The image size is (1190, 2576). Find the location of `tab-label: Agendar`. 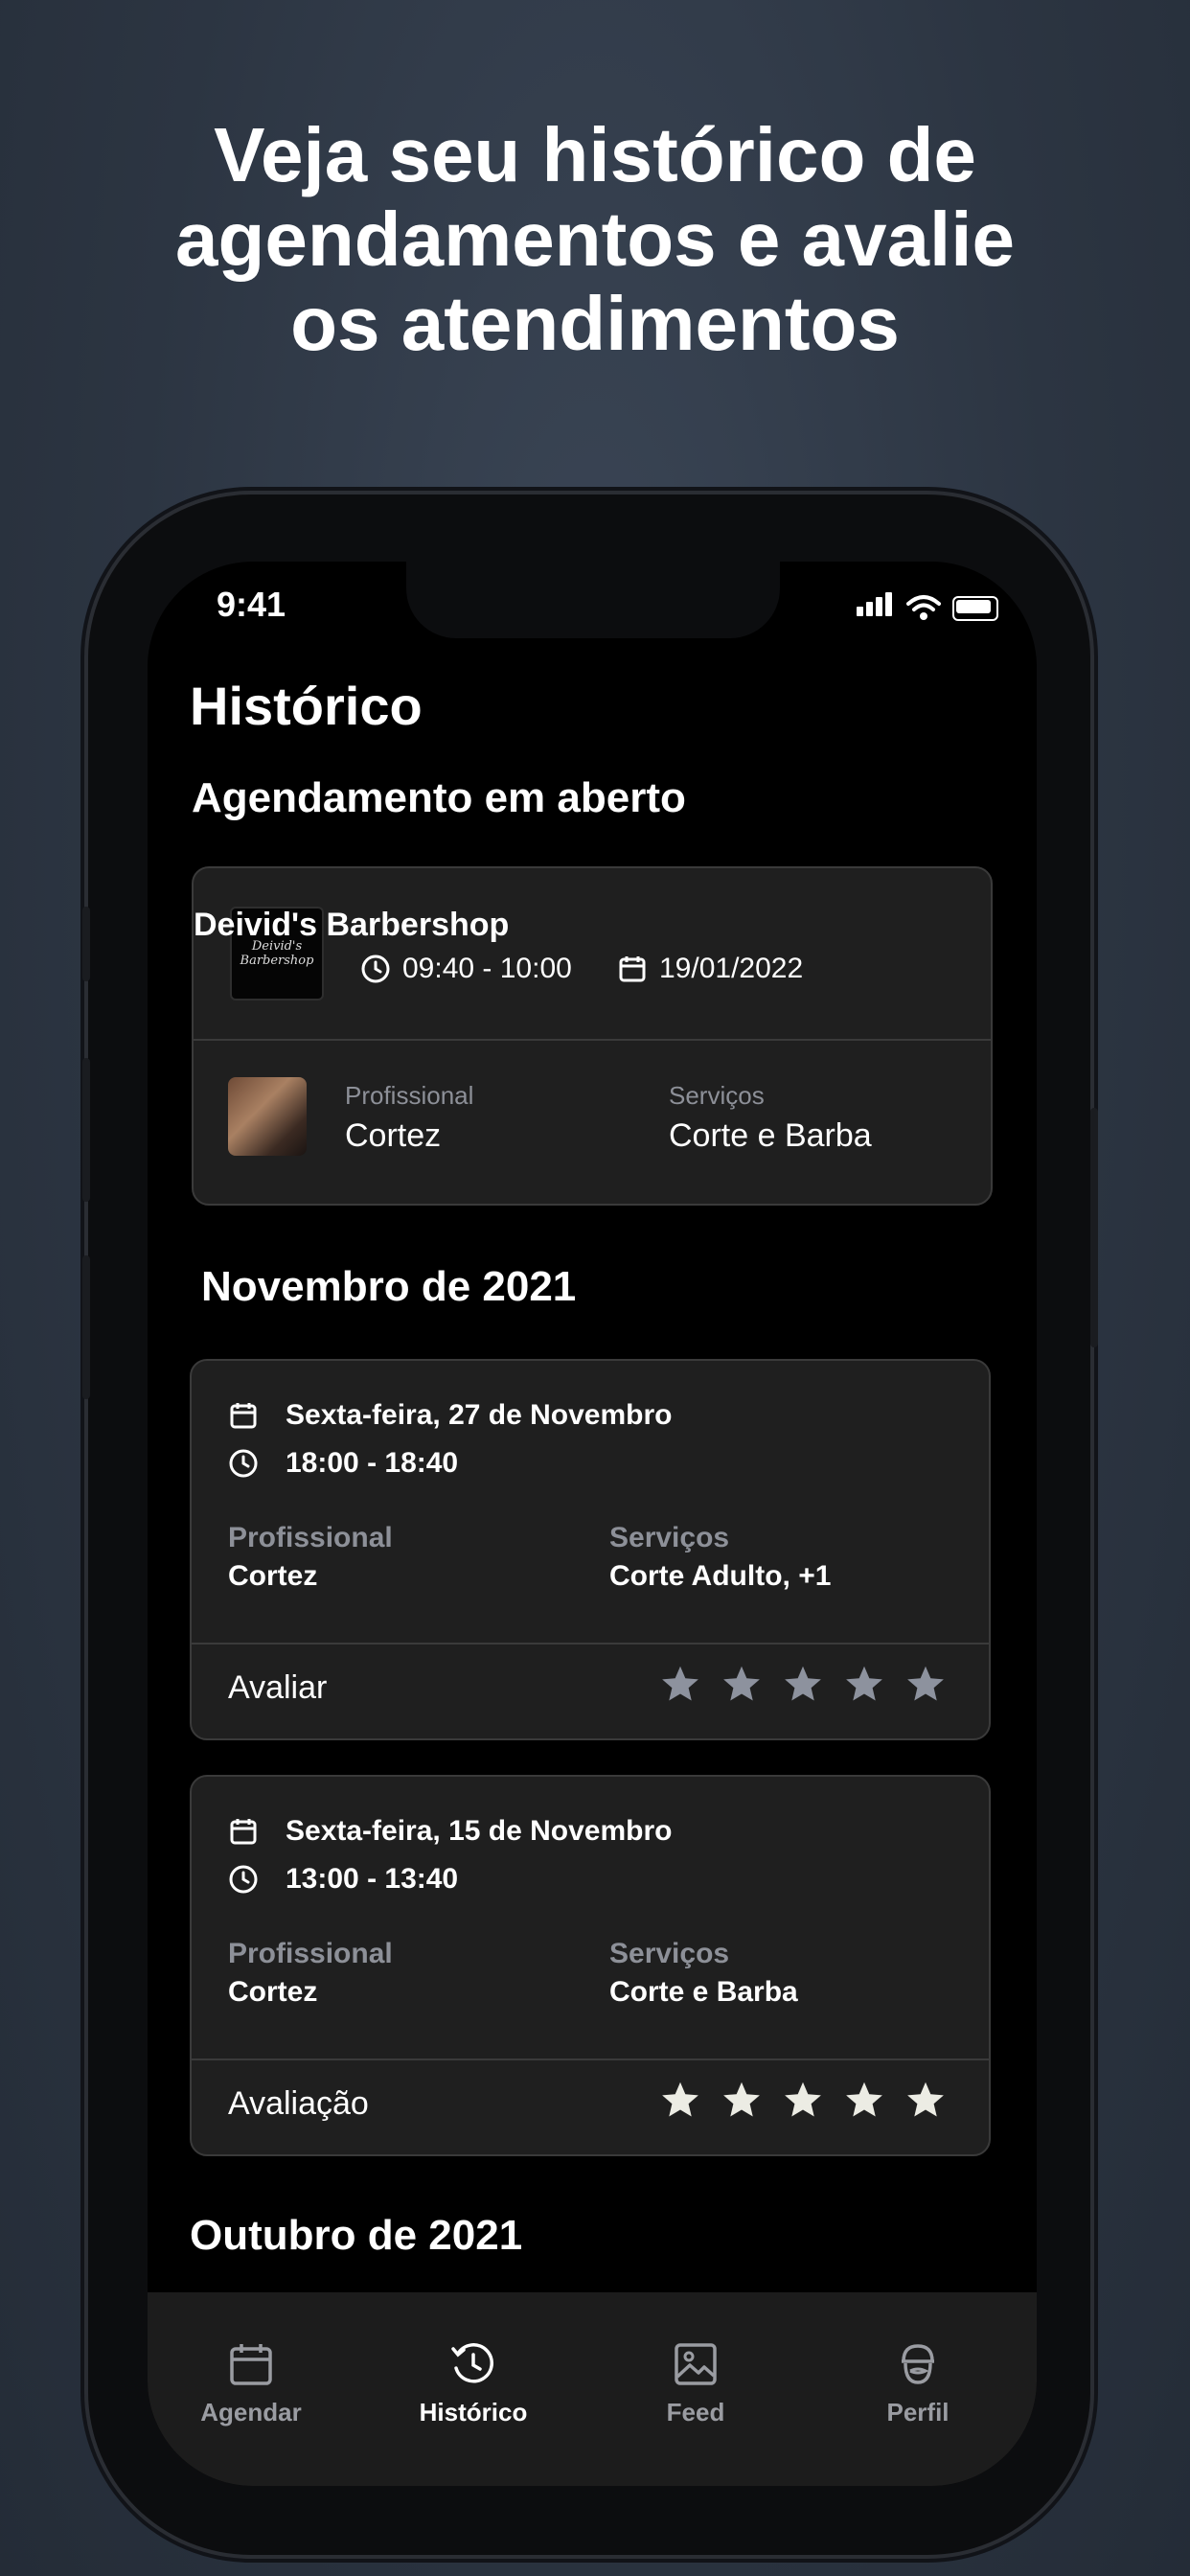

tab-label: Agendar is located at coordinates (251, 2412).